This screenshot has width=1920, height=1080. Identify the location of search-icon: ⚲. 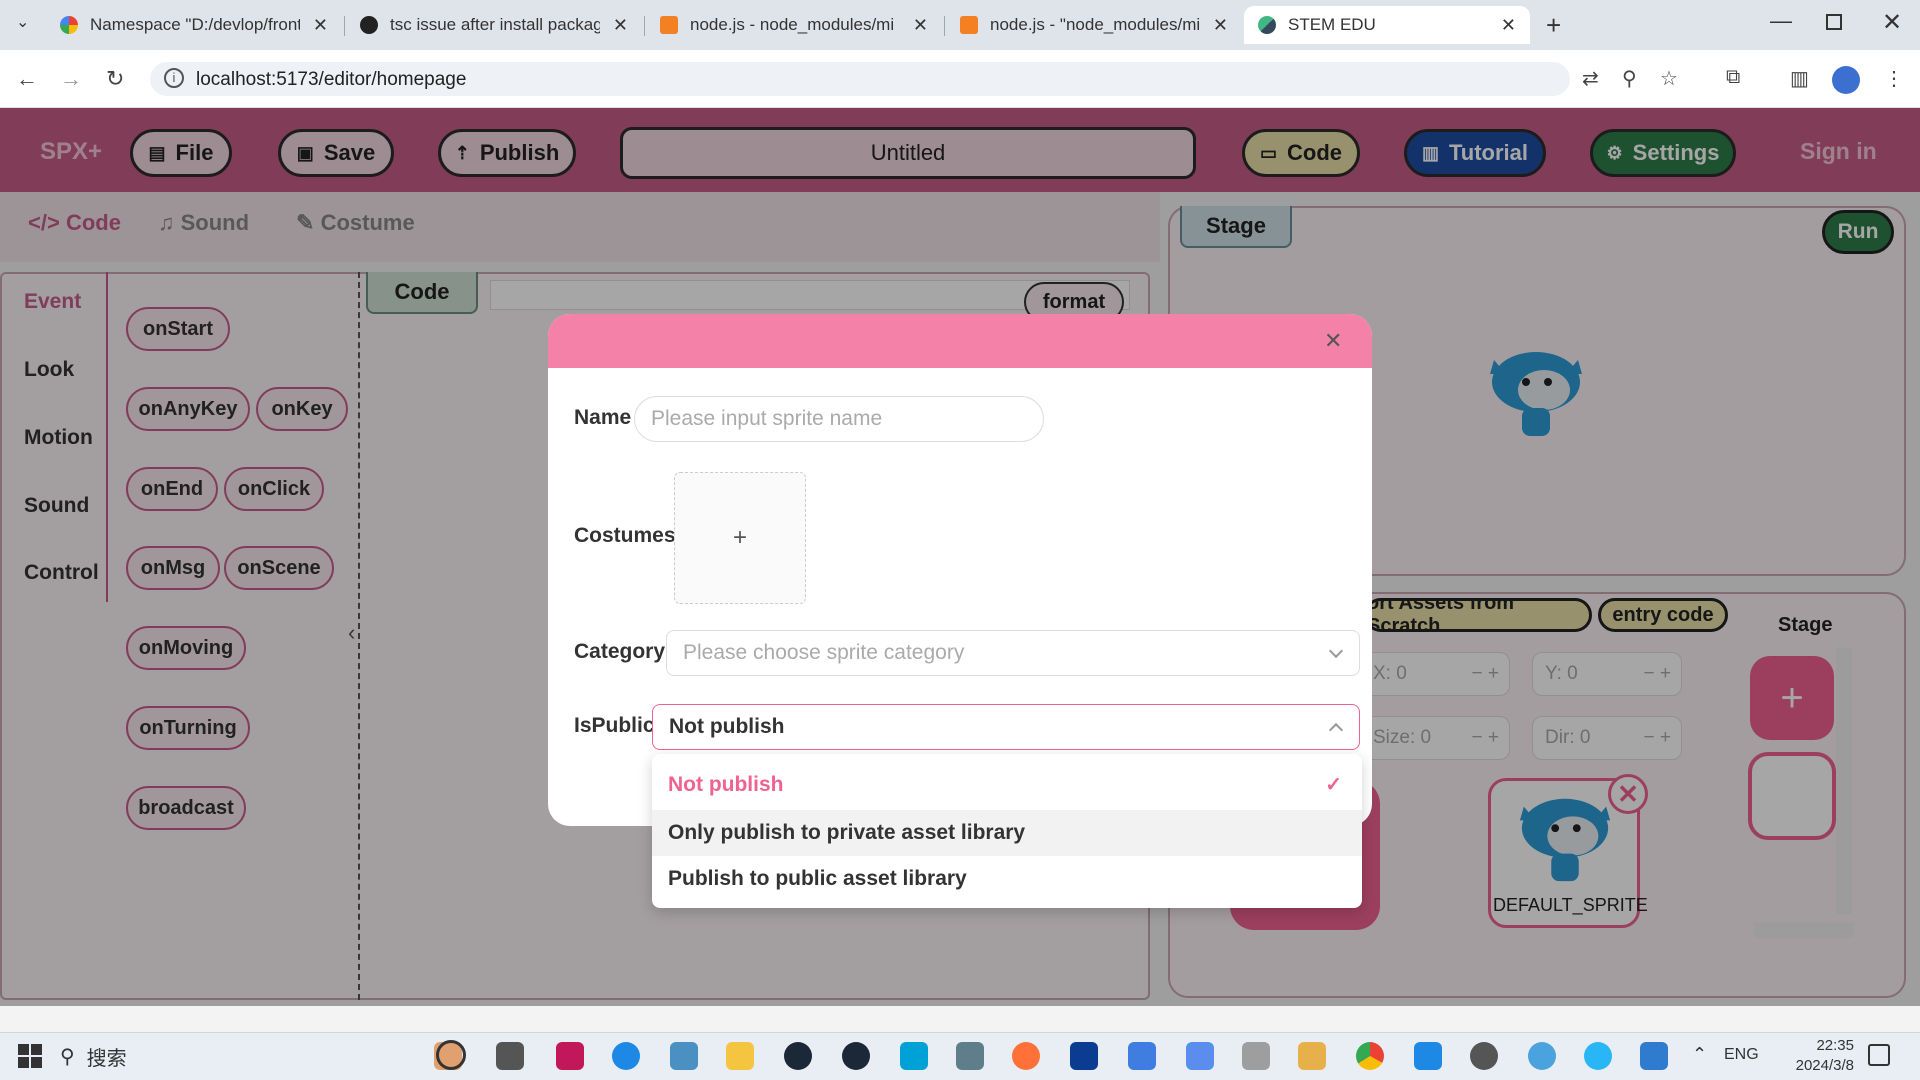
(67, 1056).